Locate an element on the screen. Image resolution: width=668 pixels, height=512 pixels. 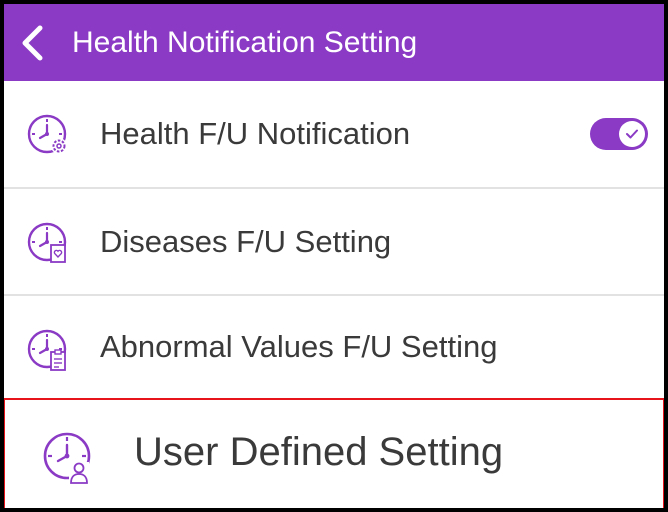
health-notification-toggle is located at coordinates (619, 134).